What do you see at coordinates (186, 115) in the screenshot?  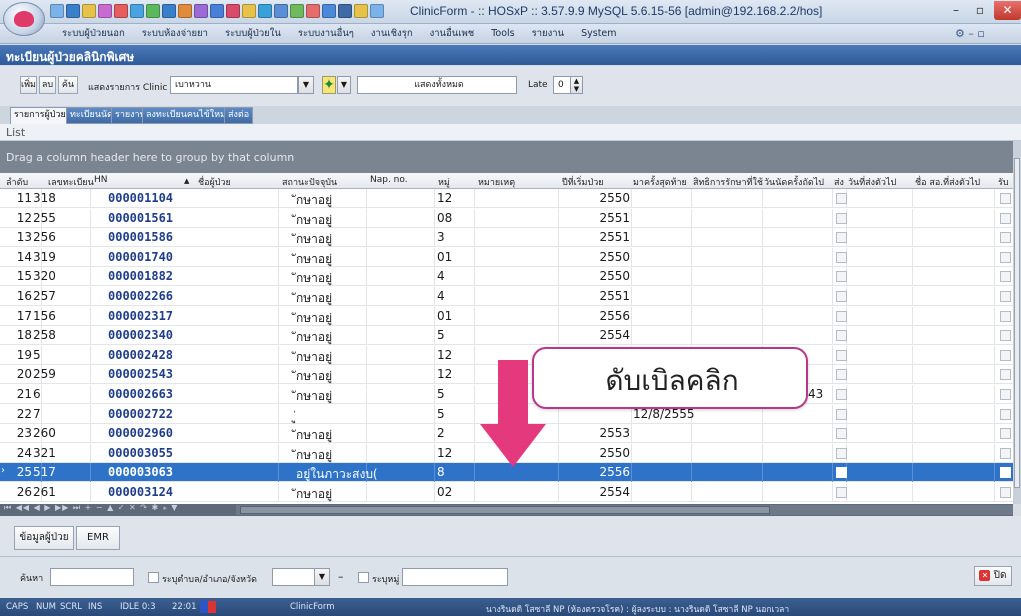 I see `tab-register-new-patient: ลงทะเบียนคนไข้ใหม่` at bounding box center [186, 115].